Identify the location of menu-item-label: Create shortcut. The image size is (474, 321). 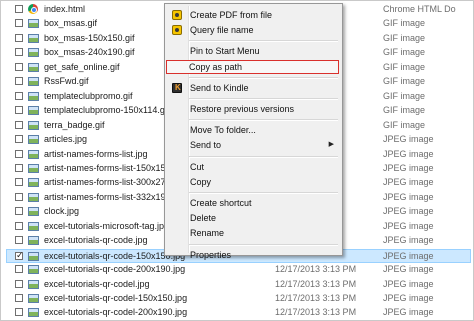
(221, 203).